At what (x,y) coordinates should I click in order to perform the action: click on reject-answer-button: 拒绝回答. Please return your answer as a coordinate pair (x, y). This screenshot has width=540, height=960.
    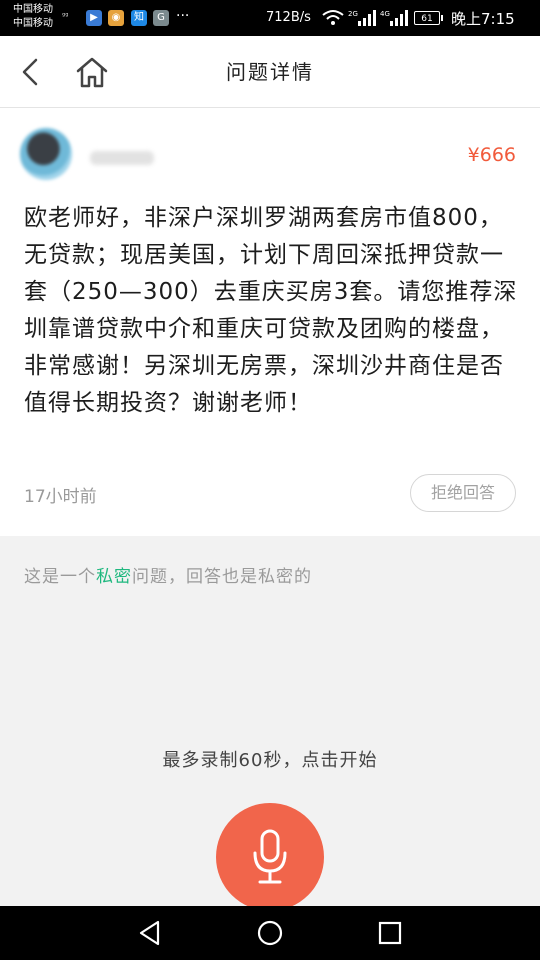
    Looking at the image, I should click on (463, 493).